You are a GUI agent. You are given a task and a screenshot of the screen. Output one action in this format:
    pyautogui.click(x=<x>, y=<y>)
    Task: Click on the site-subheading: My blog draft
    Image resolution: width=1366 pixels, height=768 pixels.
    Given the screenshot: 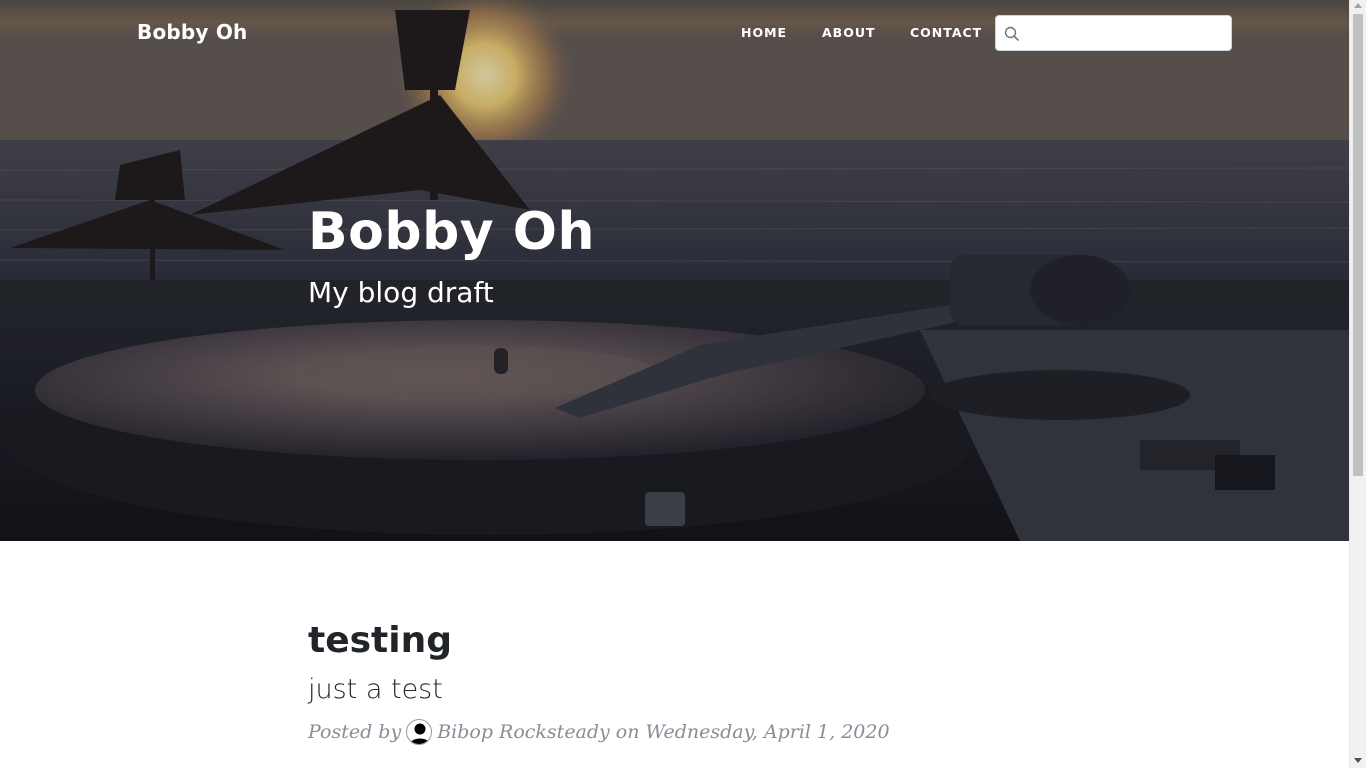 What is the action you would take?
    pyautogui.click(x=401, y=292)
    